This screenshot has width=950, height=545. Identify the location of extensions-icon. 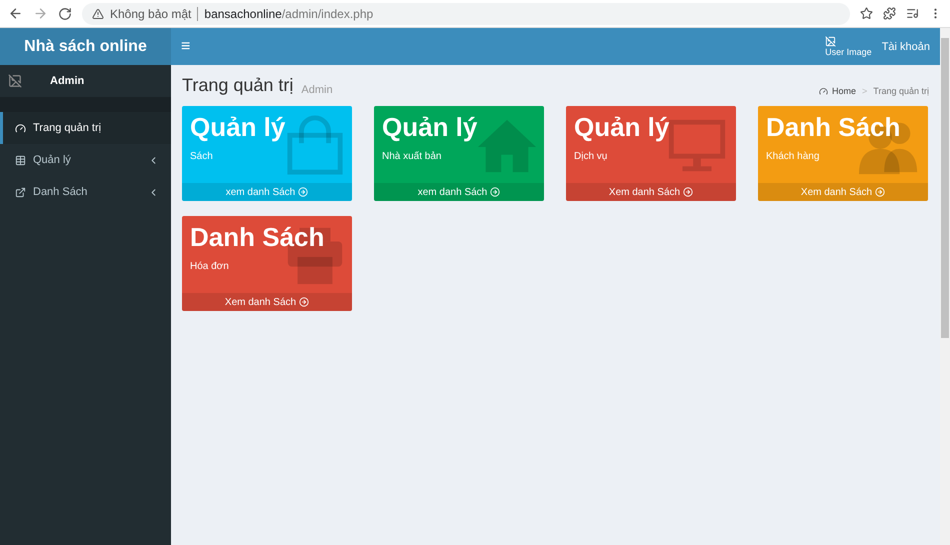
(889, 13).